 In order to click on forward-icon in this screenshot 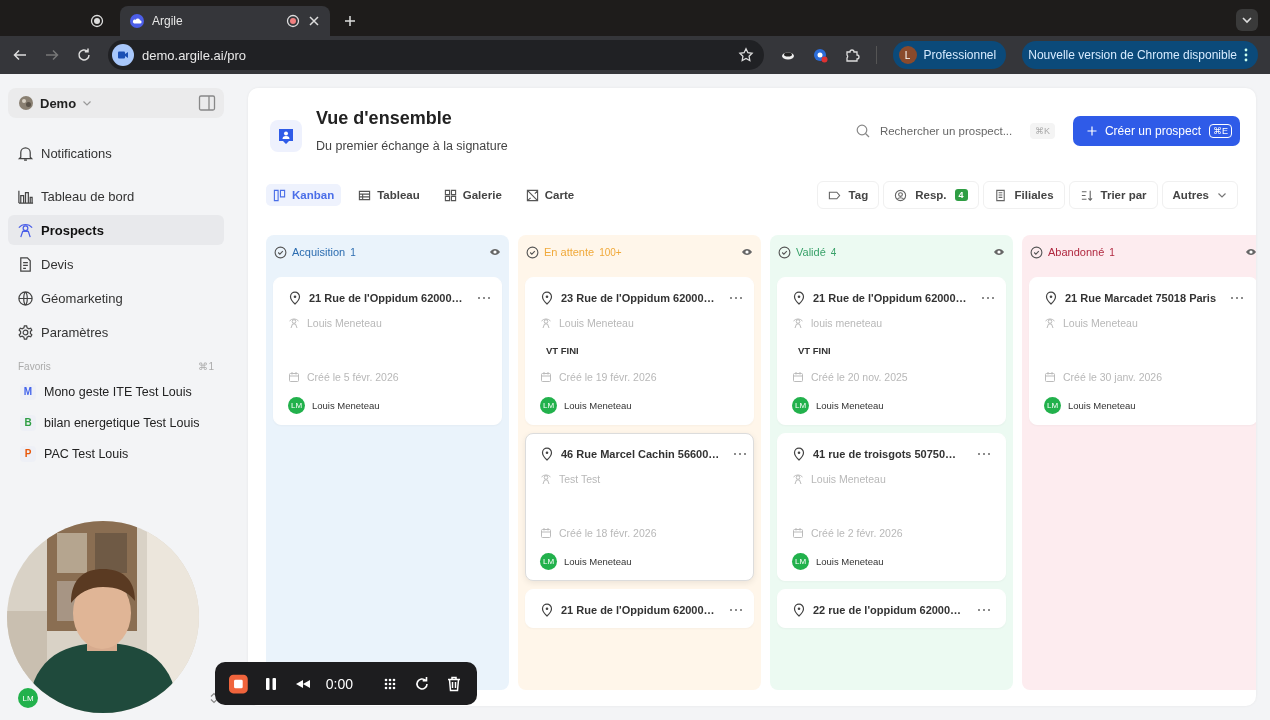, I will do `click(52, 55)`.